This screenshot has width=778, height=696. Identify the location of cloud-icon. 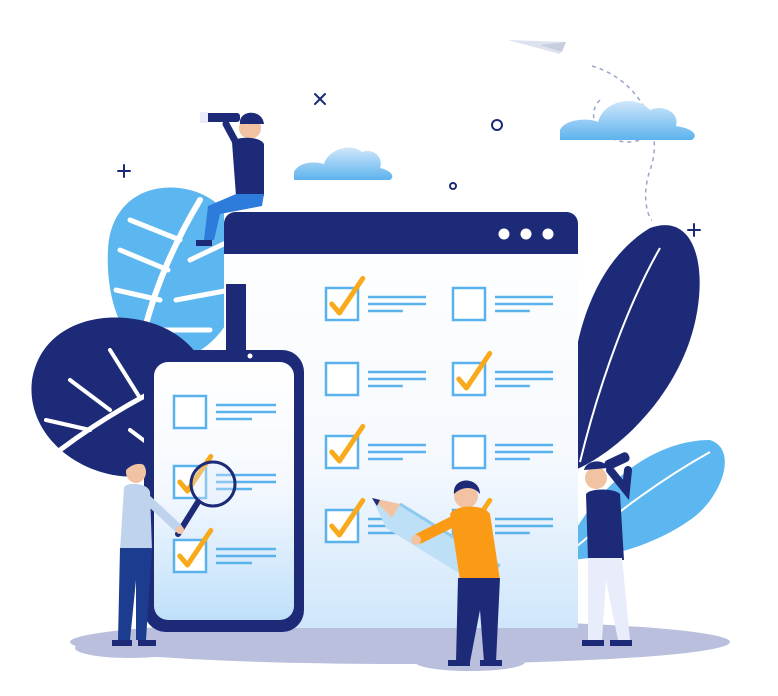
(343, 163).